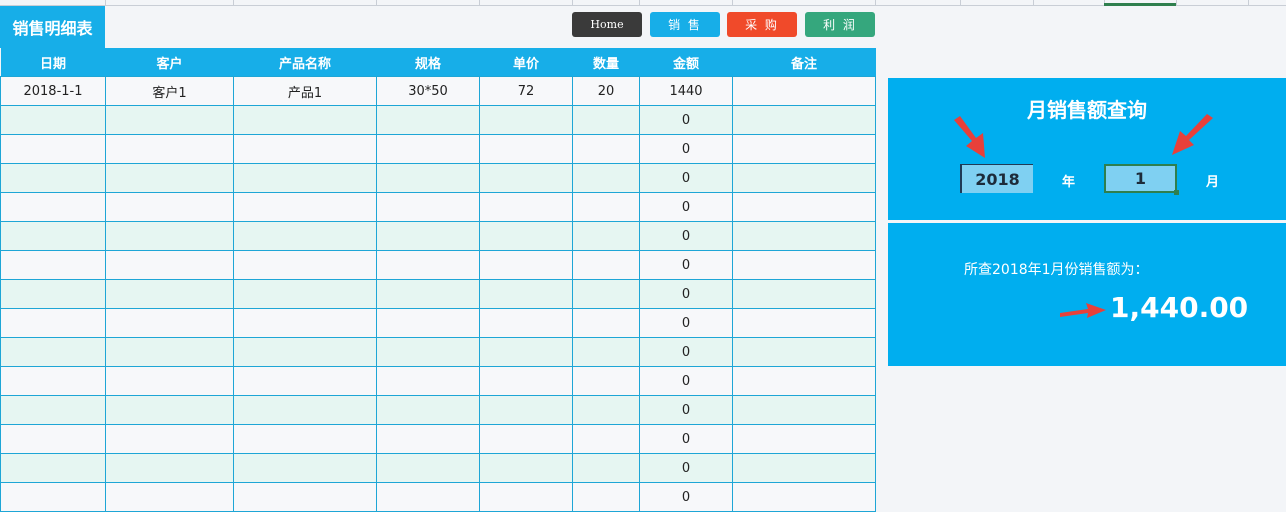 This screenshot has height=512, width=1286. Describe the element at coordinates (526, 91) in the screenshot. I see `table-cell: 72` at that location.